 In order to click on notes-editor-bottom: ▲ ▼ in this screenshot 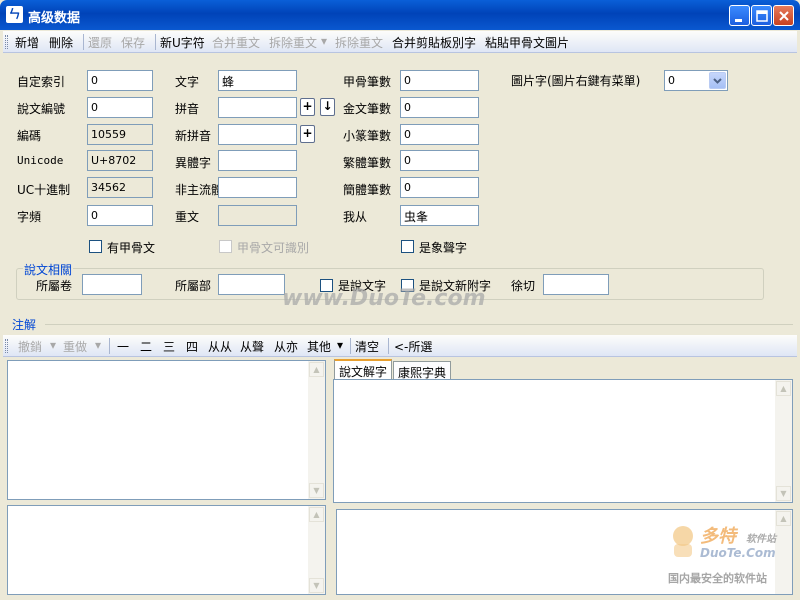, I will do `click(166, 550)`.